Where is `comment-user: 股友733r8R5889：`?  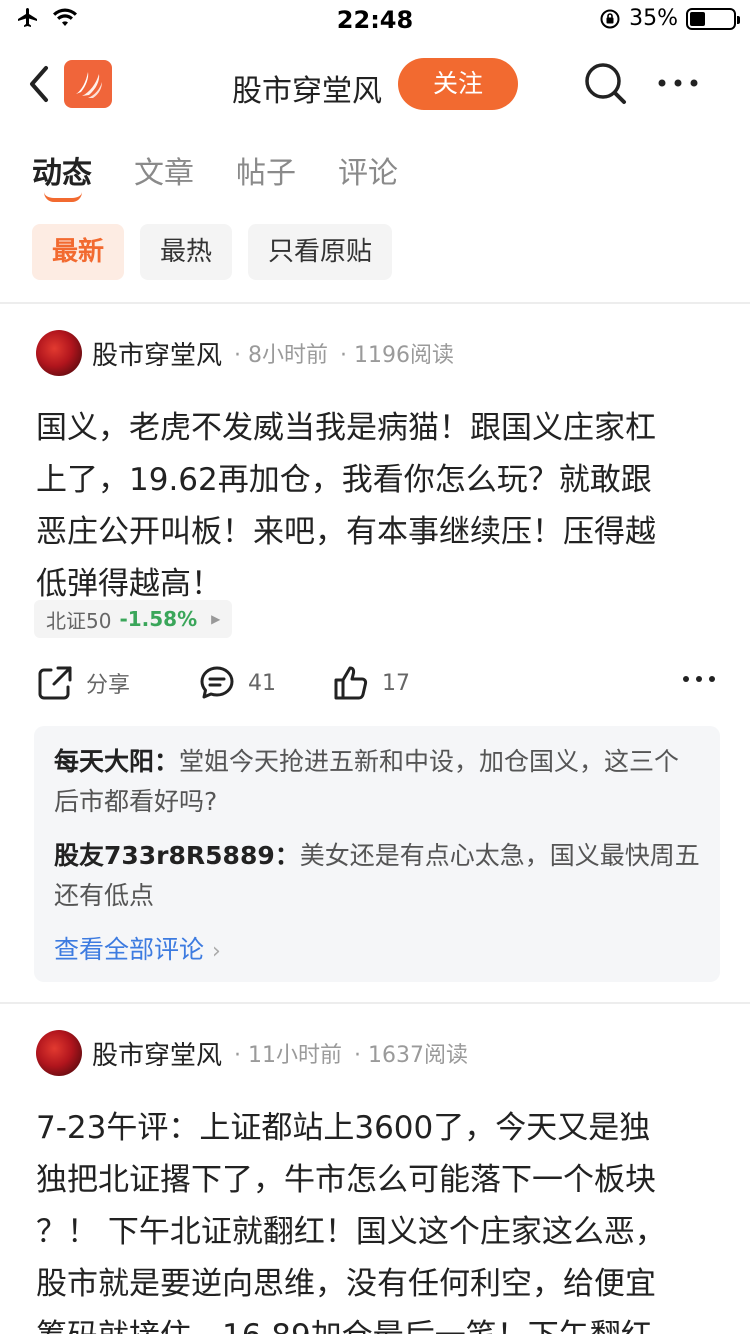
comment-user: 股友733r8R5889： is located at coordinates (177, 855).